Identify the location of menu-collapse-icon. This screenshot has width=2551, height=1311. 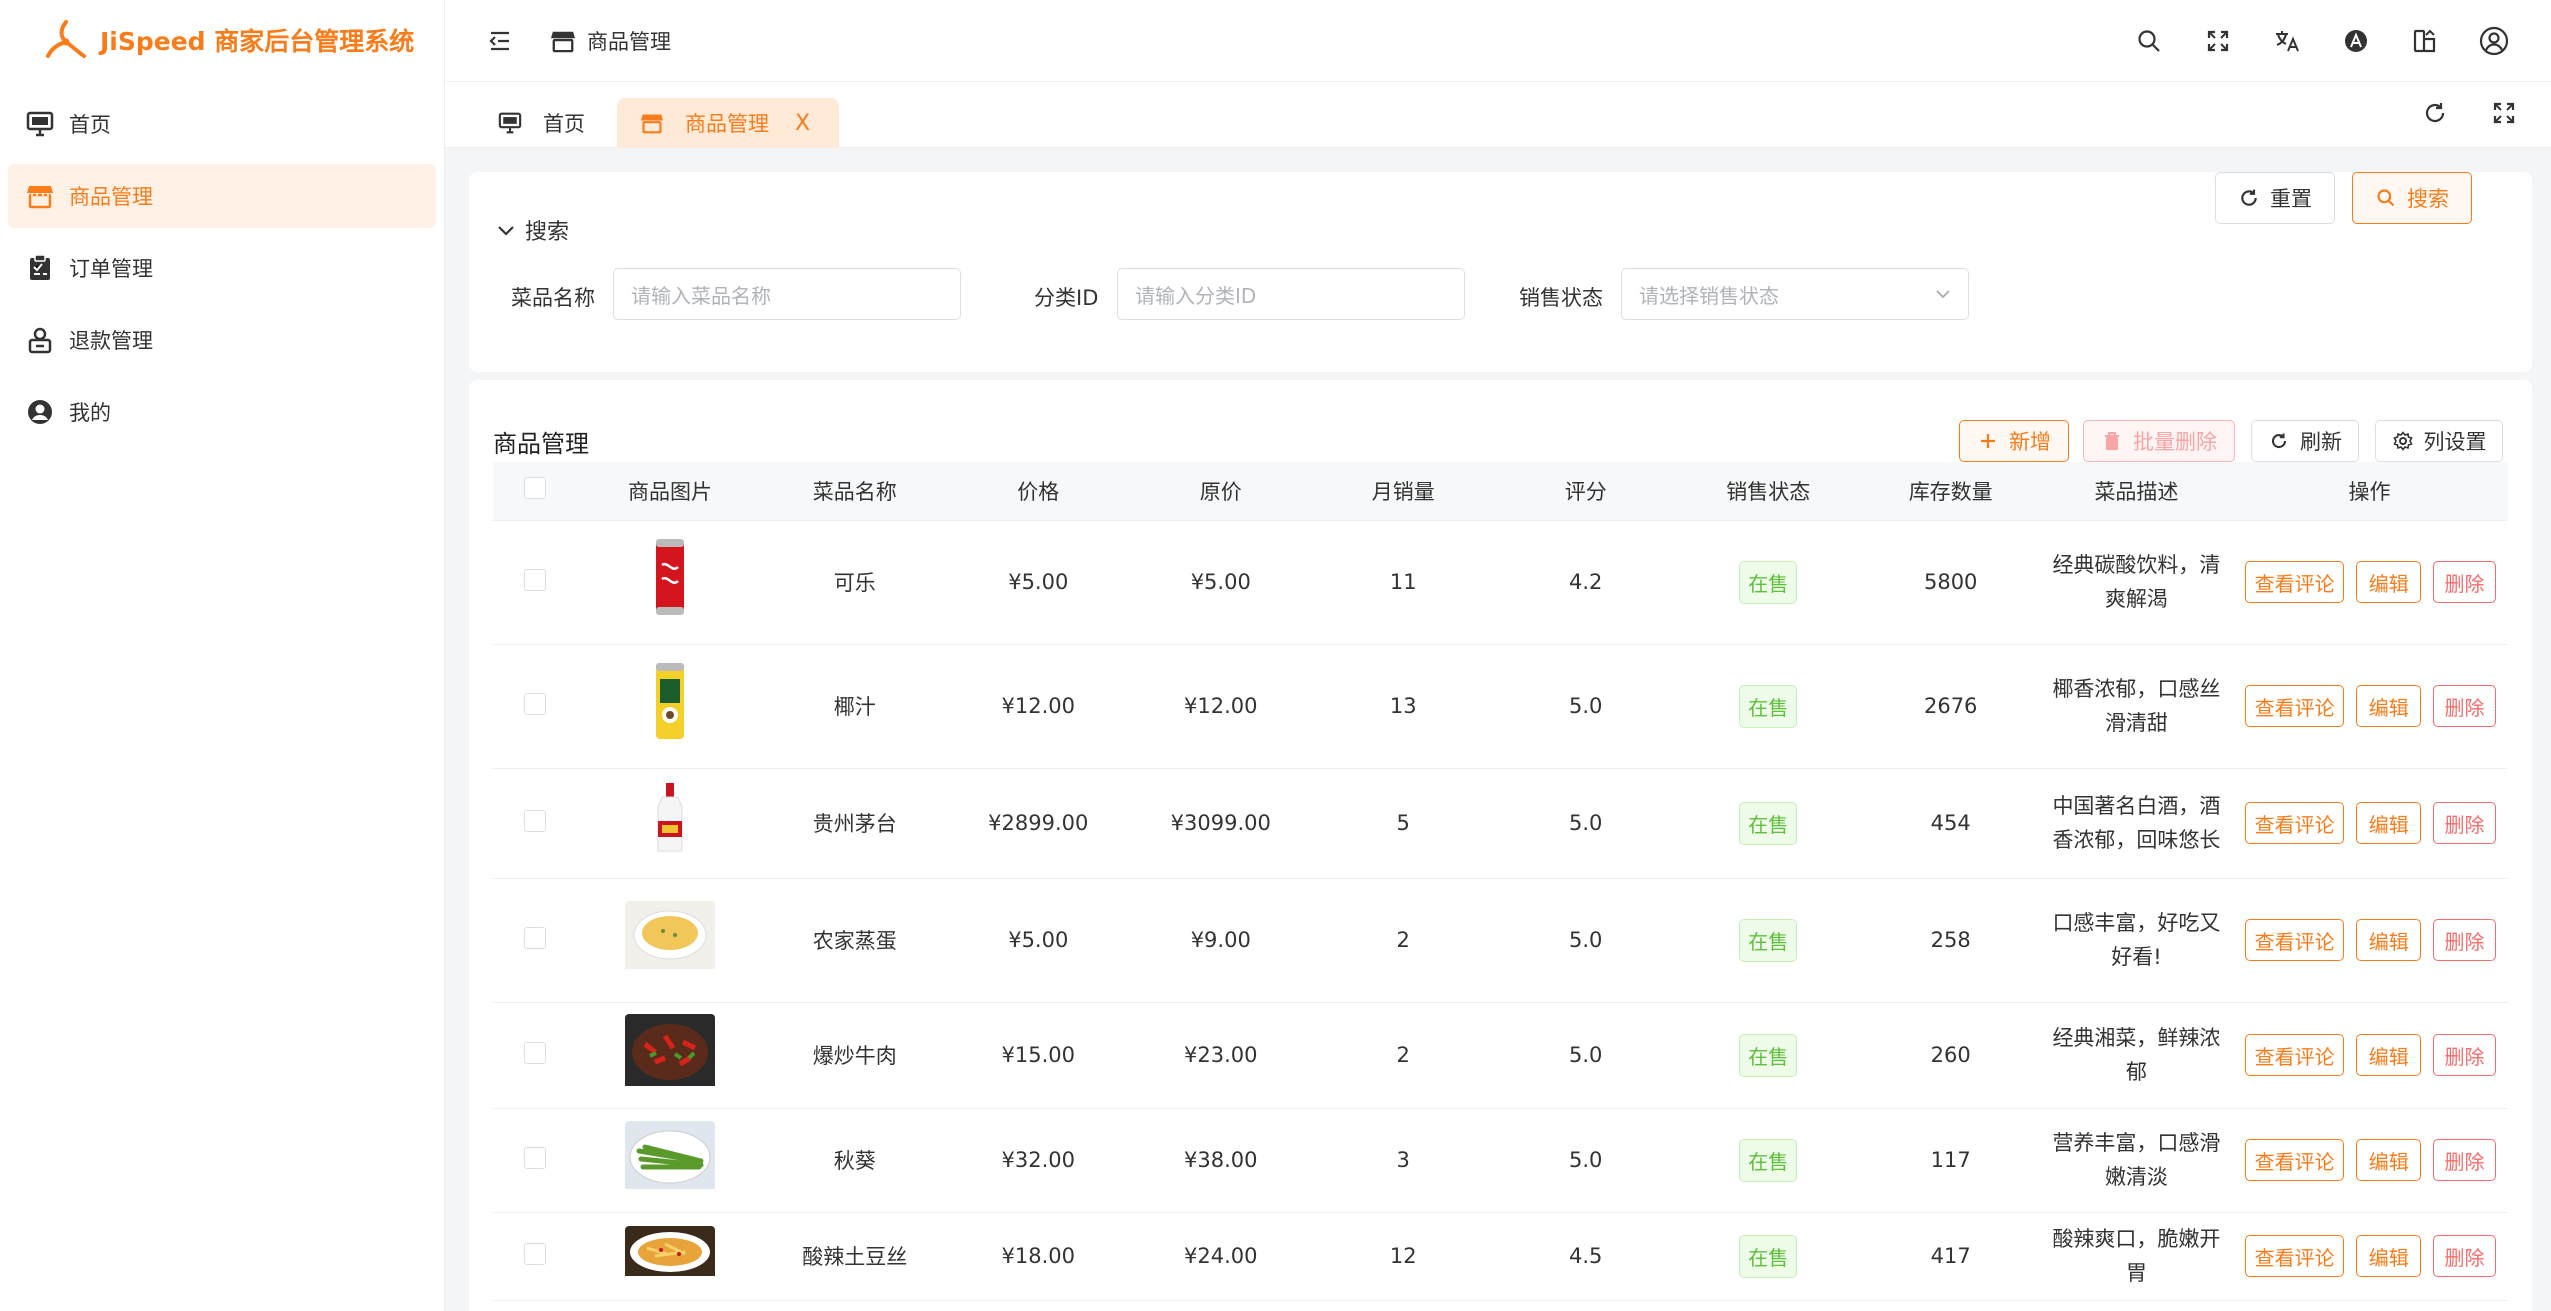
(500, 41).